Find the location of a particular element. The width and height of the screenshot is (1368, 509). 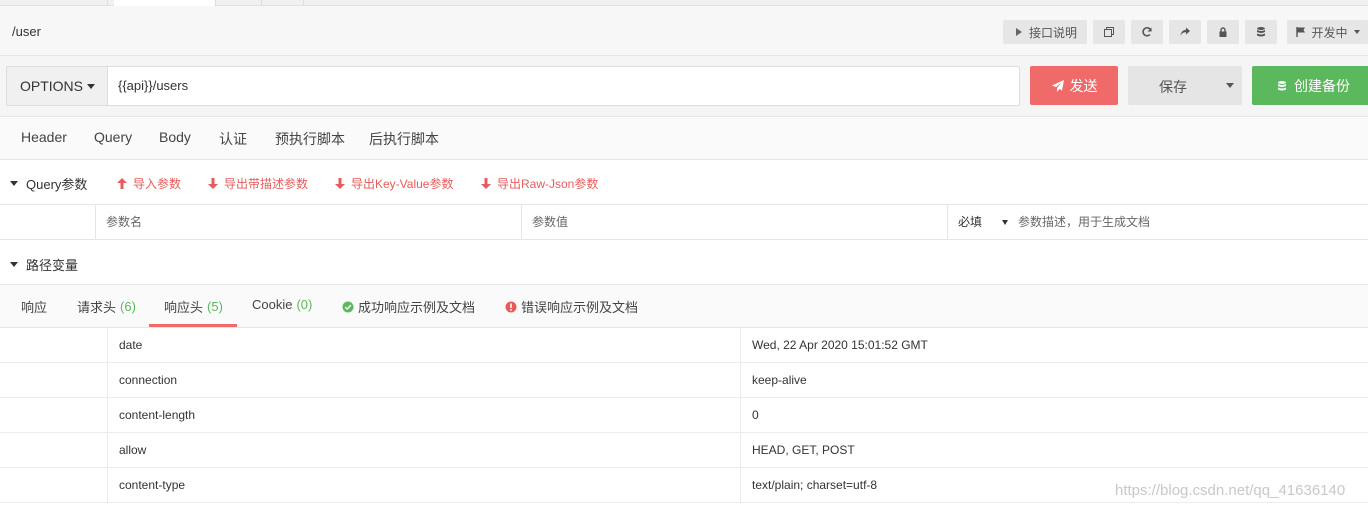

refresh-button is located at coordinates (1147, 32).